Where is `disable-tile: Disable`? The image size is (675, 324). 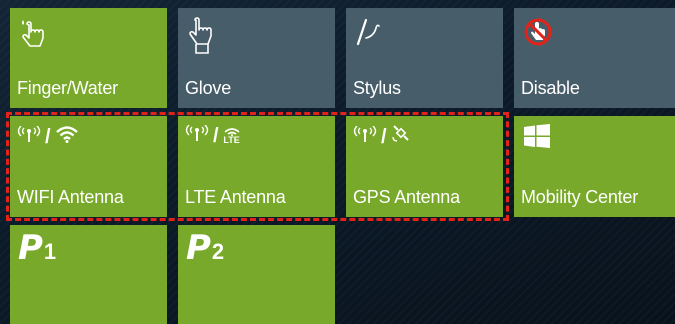 disable-tile: Disable is located at coordinates (594, 58).